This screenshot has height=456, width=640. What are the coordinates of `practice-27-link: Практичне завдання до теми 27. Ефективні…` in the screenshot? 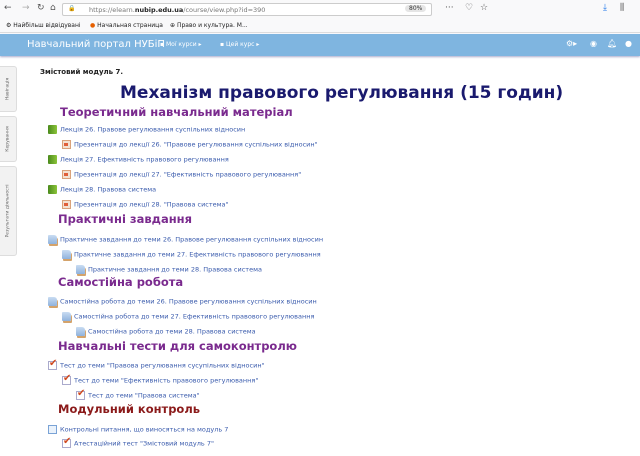 It's located at (191, 254).